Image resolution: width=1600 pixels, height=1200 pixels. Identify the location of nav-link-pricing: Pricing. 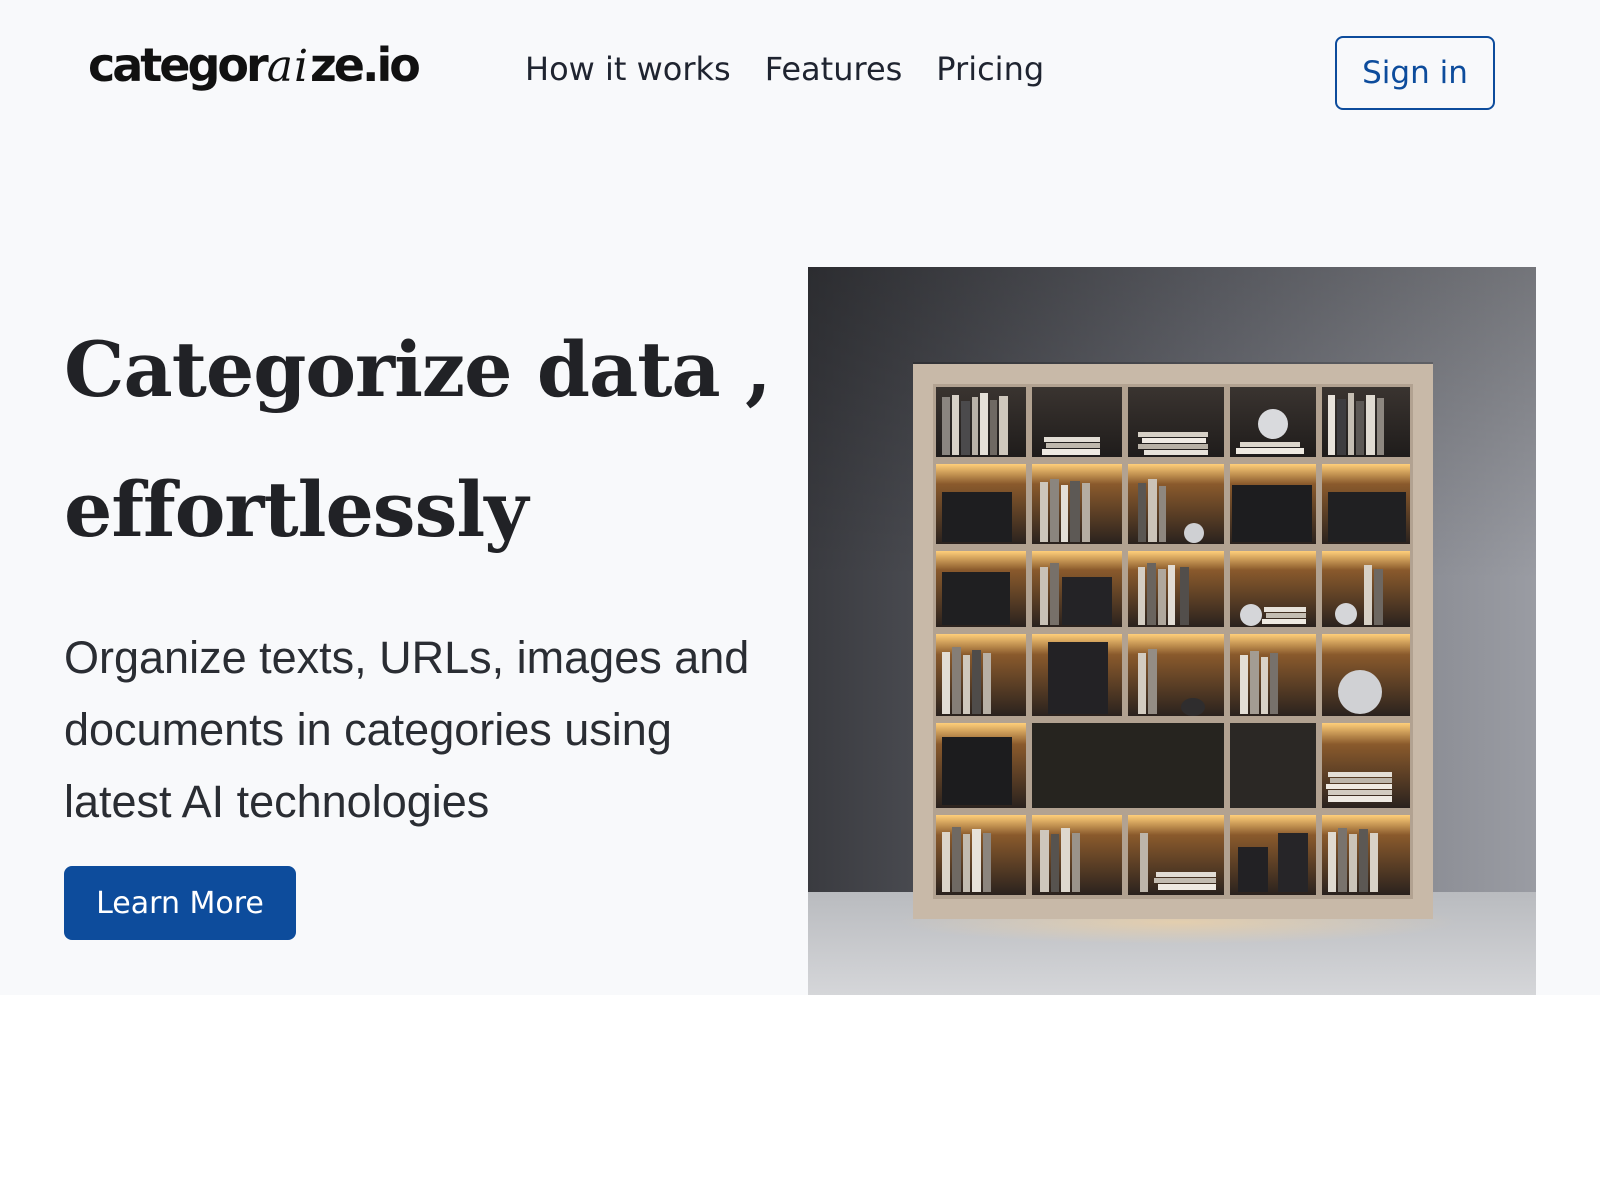
(990, 69).